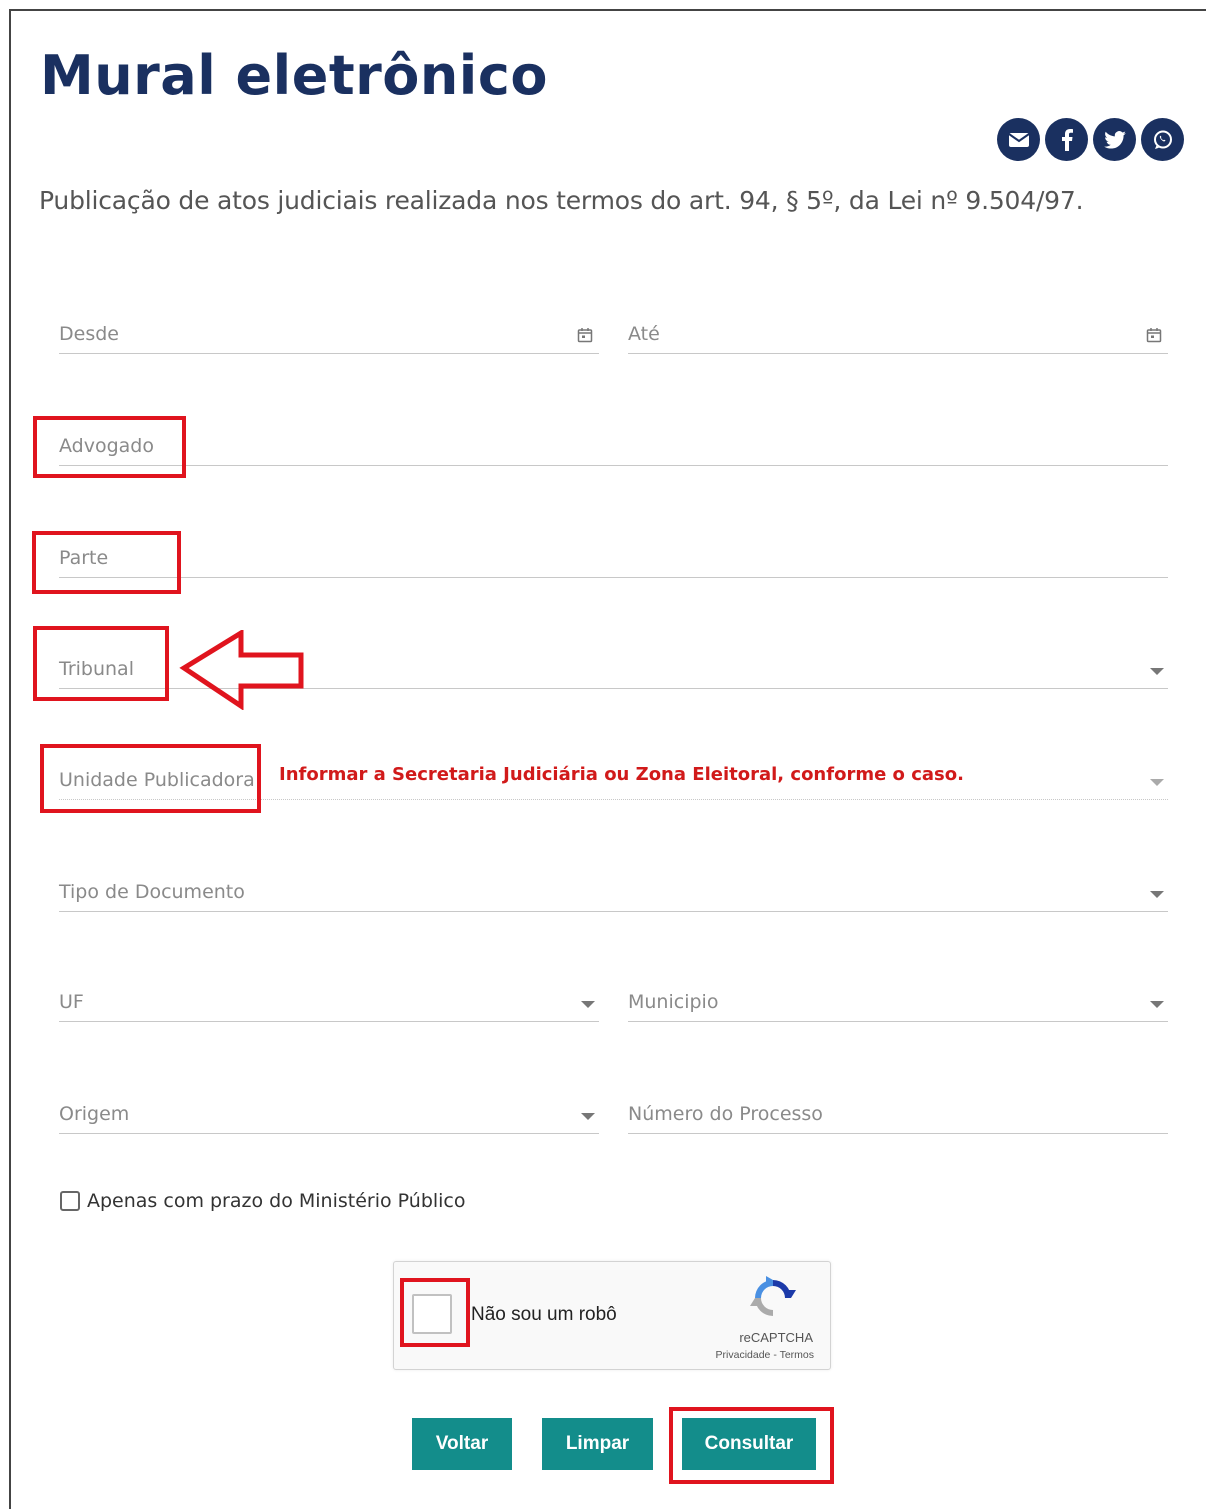 The height and width of the screenshot is (1509, 1206). Describe the element at coordinates (544, 1314) in the screenshot. I see `recaptcha-label: Não sou um robô` at that location.